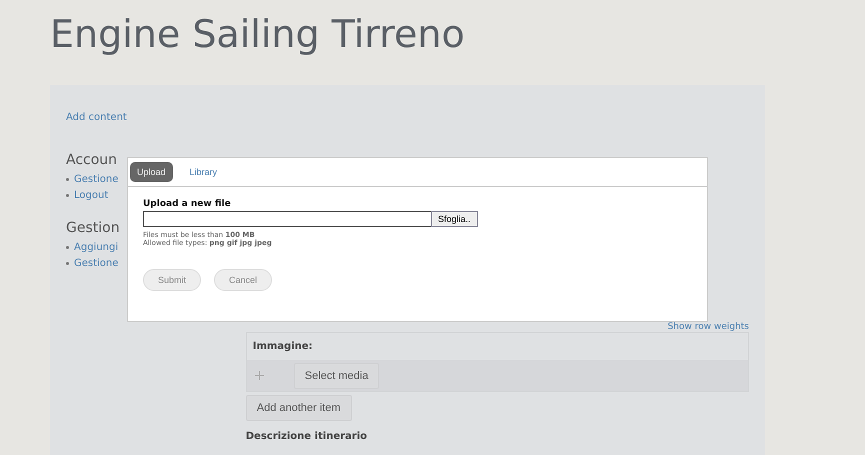  What do you see at coordinates (91, 195) in the screenshot?
I see `sidebar-link: Logout` at bounding box center [91, 195].